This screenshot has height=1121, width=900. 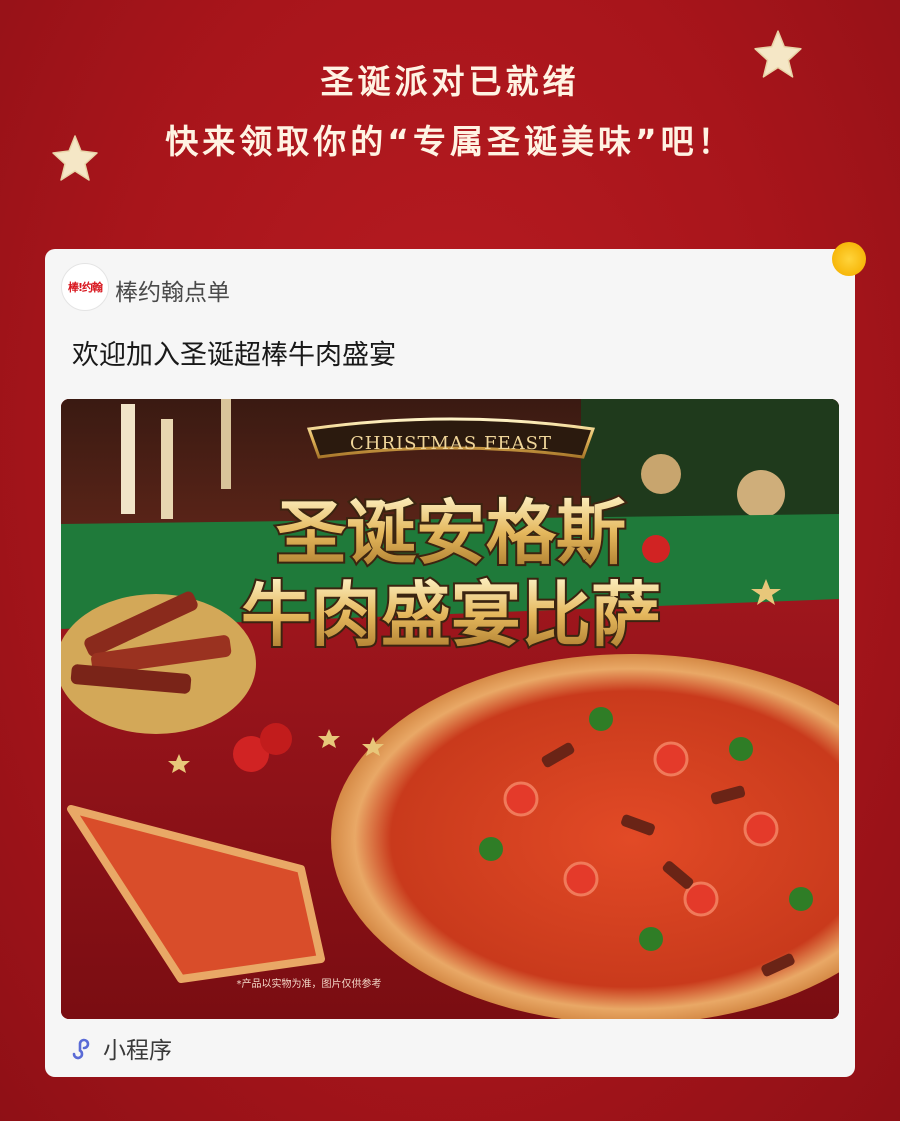 What do you see at coordinates (309, 983) in the screenshot?
I see `disclaimer: *产品以实物为准，图片仅供参考` at bounding box center [309, 983].